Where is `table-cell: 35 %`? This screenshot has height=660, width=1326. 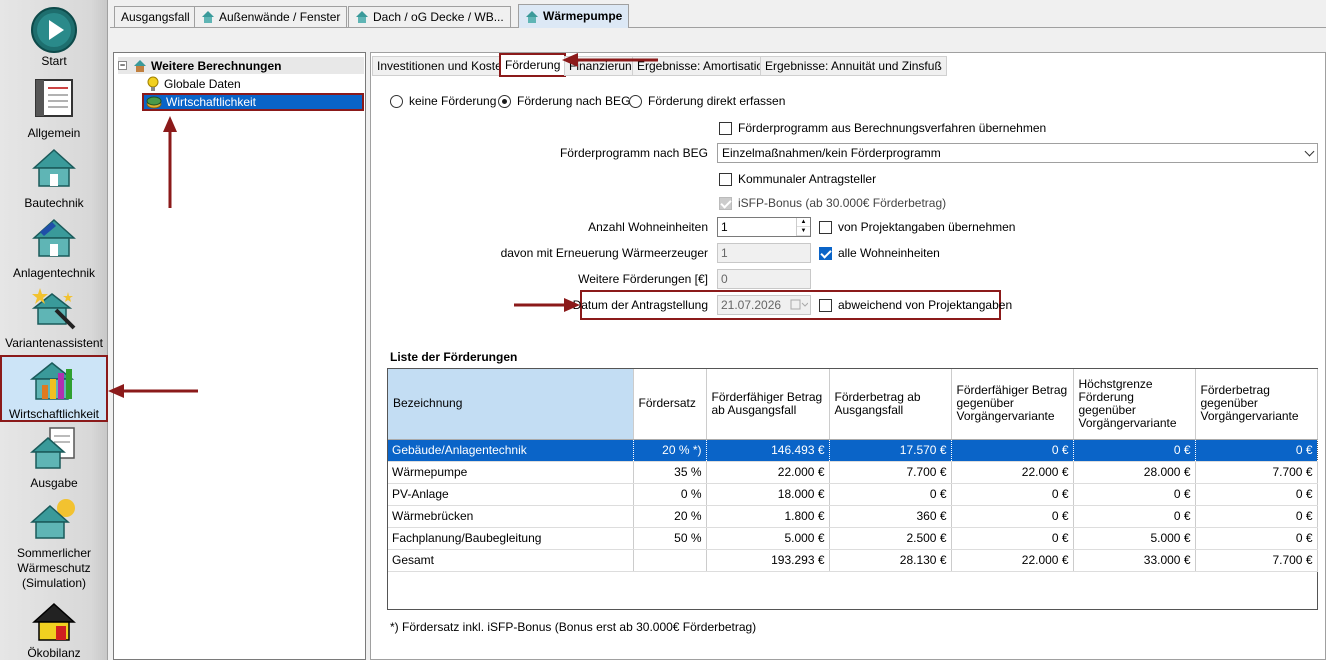 table-cell: 35 % is located at coordinates (670, 472).